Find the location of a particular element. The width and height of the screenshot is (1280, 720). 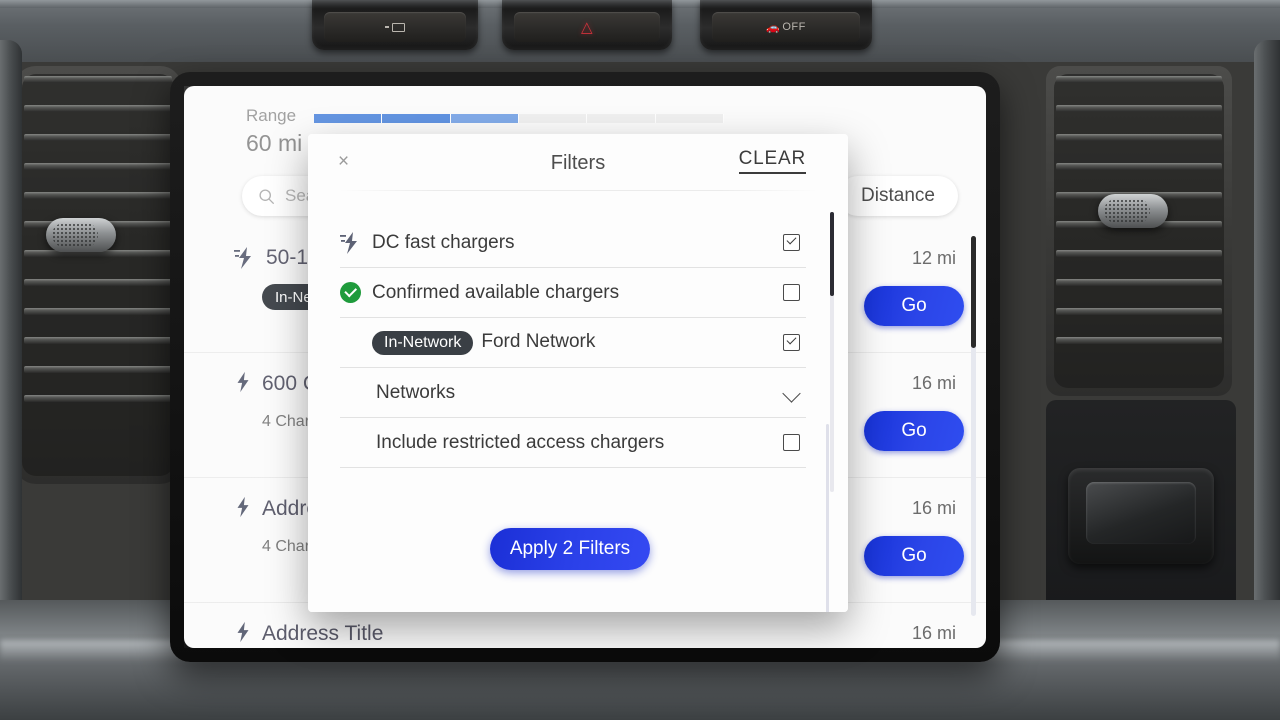

filters-scrollbar is located at coordinates (832, 352).